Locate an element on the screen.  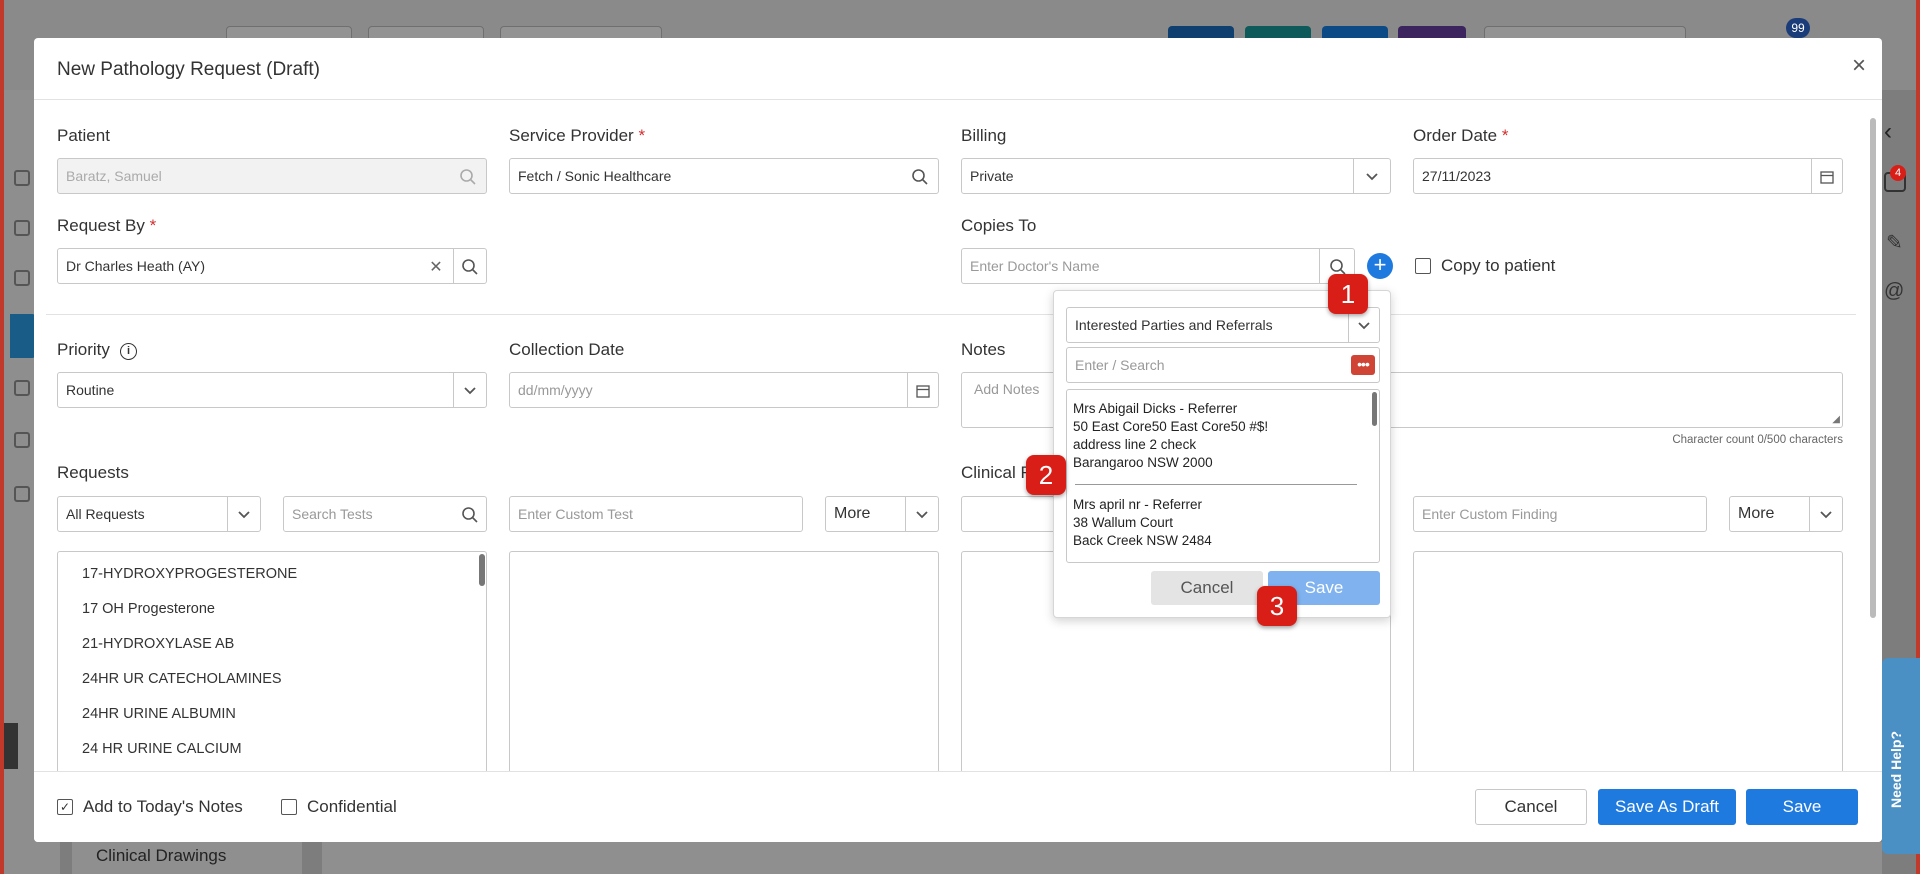
clinical-more-select: More is located at coordinates (1786, 514).